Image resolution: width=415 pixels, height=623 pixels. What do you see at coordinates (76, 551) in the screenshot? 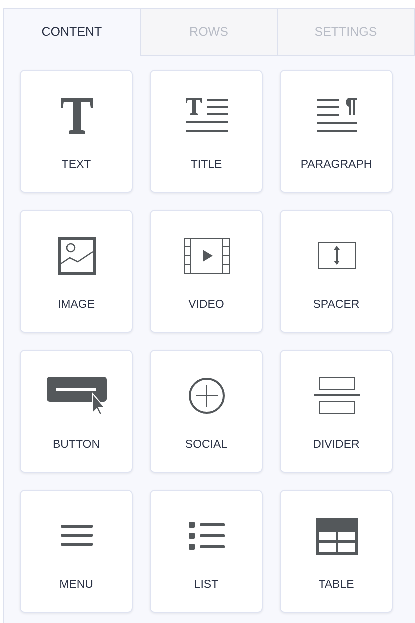
I see `content-block-card: MENU` at bounding box center [76, 551].